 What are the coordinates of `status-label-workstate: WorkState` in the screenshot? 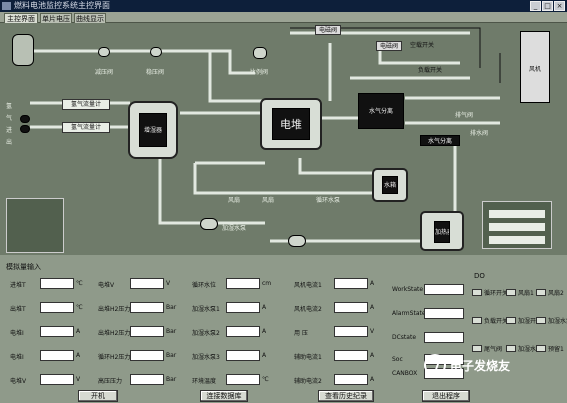 It's located at (408, 289).